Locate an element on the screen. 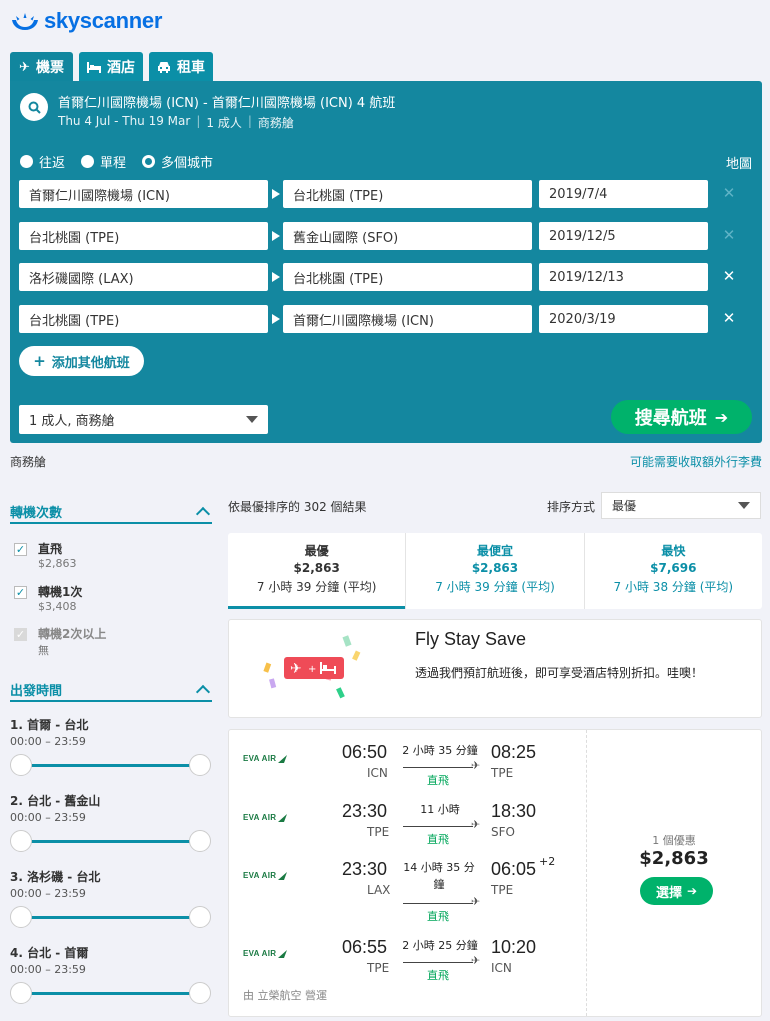 Image resolution: width=770 pixels, height=1021 pixels. sort-tab-cheapest: 最便宜 $2,863 7 小時 39 分鐘 (平均) is located at coordinates (494, 571).